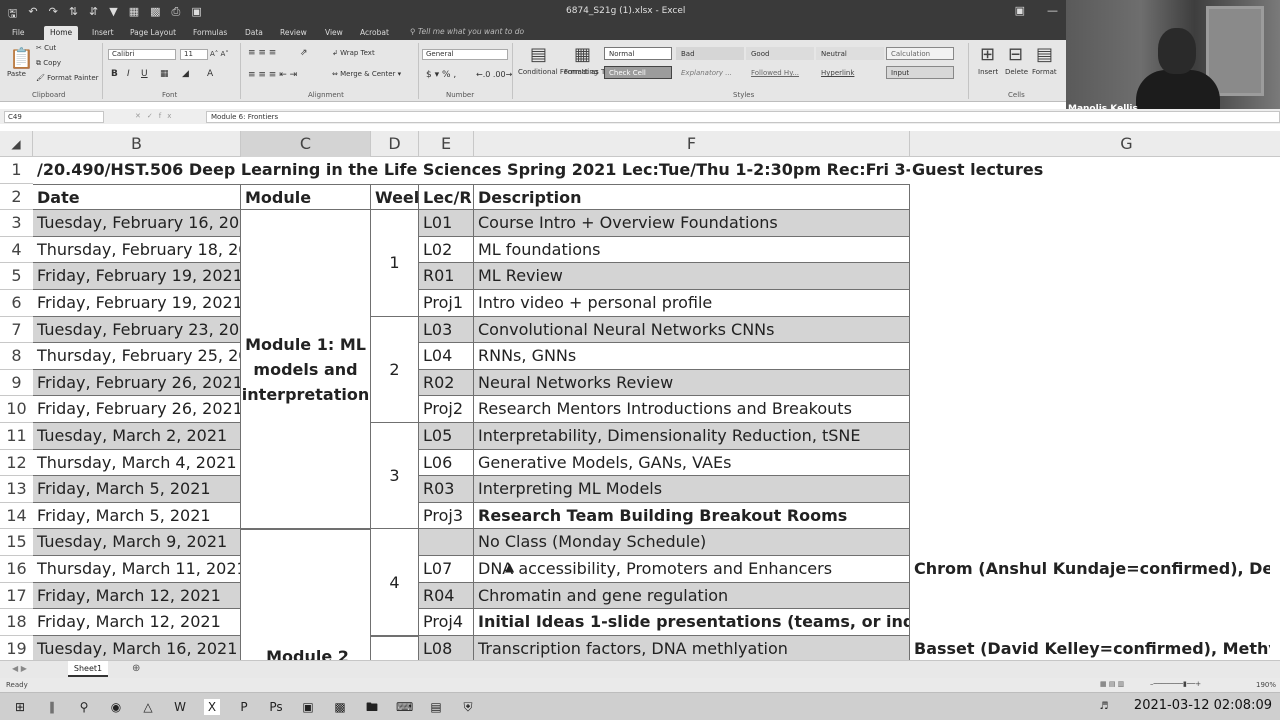  Describe the element at coordinates (446, 622) in the screenshot. I see `lec-cell: Proj4` at that location.